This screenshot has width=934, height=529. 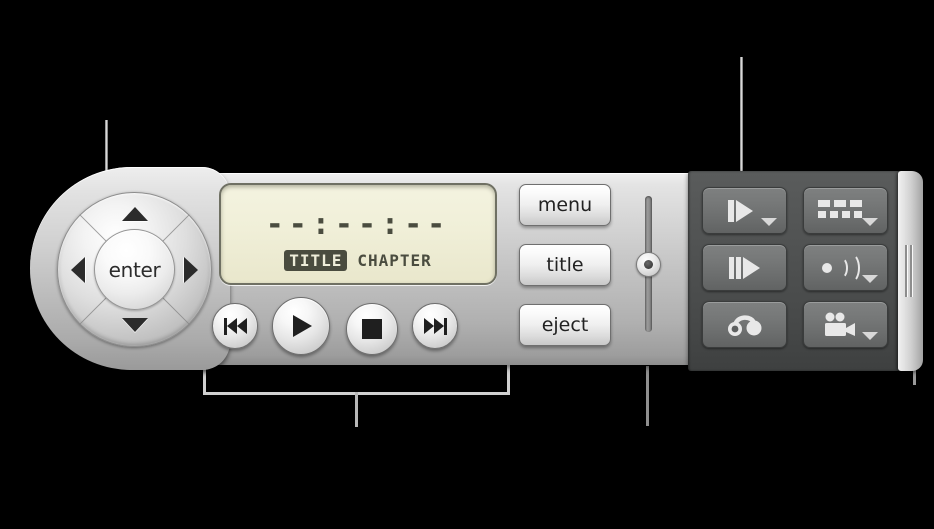 I want to click on lcd-display: --:--:-- TITLE CHAPTER, so click(x=358, y=234).